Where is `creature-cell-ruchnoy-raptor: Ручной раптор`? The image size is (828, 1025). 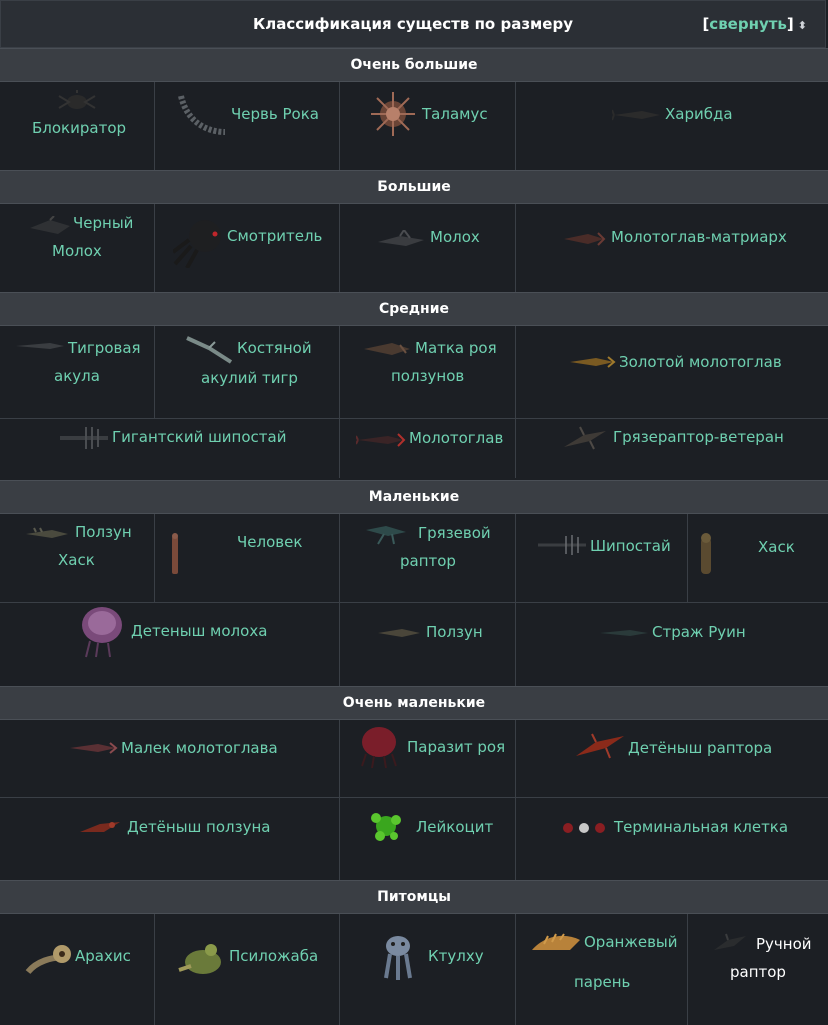
creature-cell-ruchnoy-raptor: Ручной раптор is located at coordinates (758, 969).